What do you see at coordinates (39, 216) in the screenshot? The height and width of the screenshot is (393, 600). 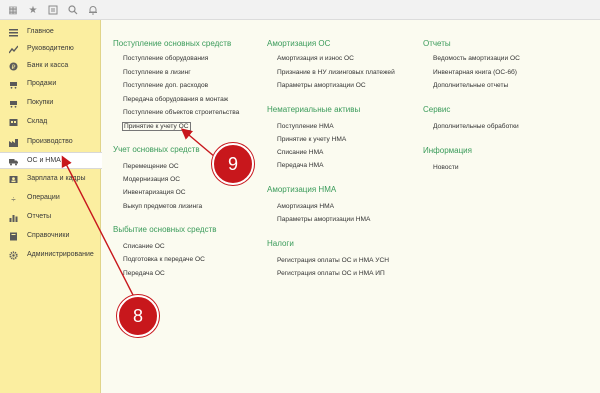 I see `sidebar-item-label: Отчеты` at bounding box center [39, 216].